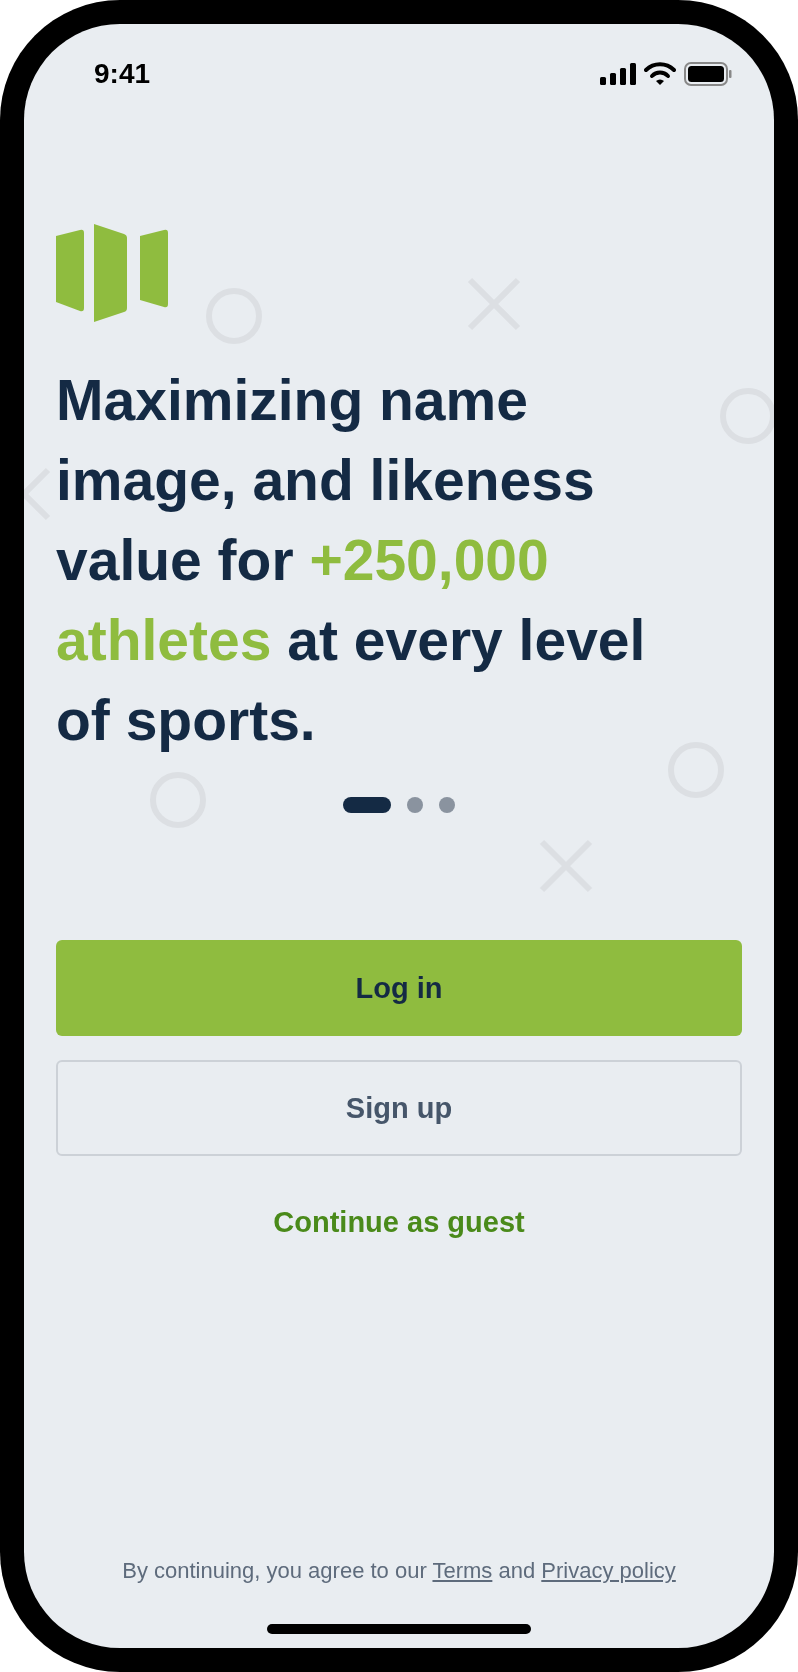 Image resolution: width=798 pixels, height=1672 pixels. I want to click on signal-icon, so click(618, 74).